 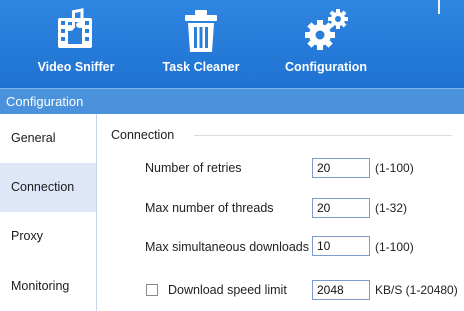 I want to click on sidebar-item-connection: Connection, so click(x=48, y=187).